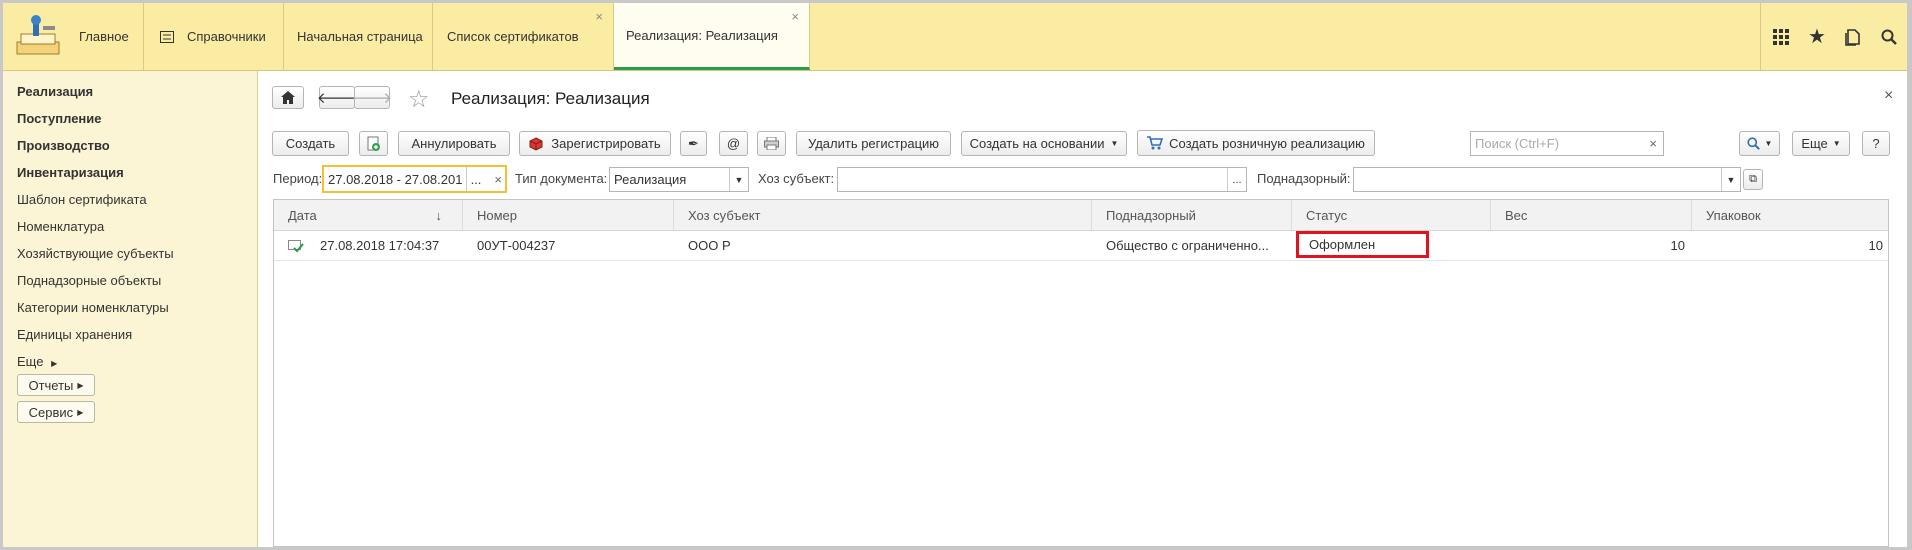 This screenshot has width=1912, height=550. What do you see at coordinates (883, 215) in the screenshot?
I see `column-header-subject: Хоз субъект` at bounding box center [883, 215].